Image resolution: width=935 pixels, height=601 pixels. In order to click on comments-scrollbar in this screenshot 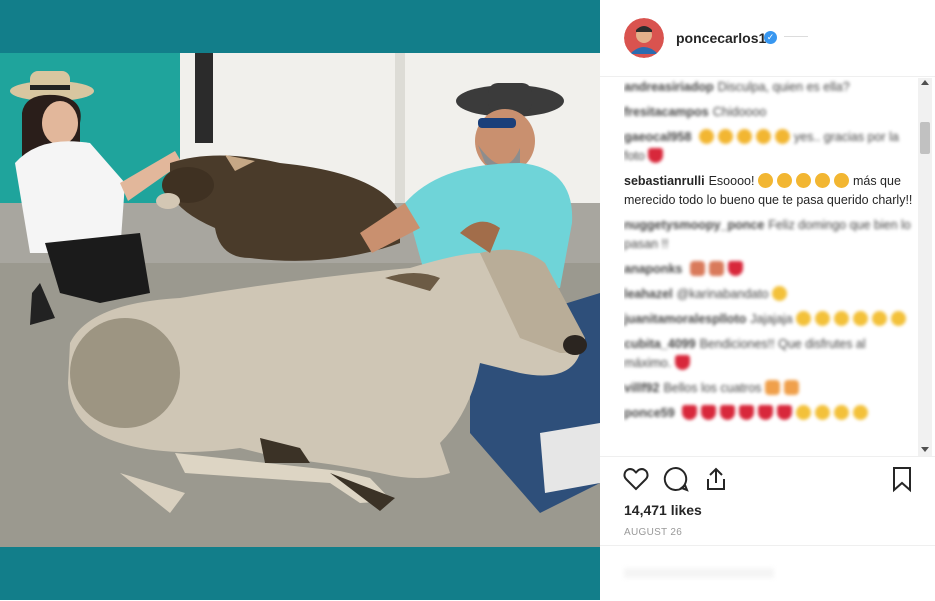, I will do `click(925, 267)`.